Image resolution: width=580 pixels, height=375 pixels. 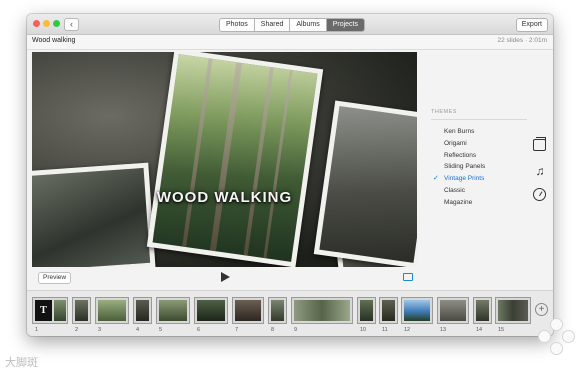 What do you see at coordinates (273, 25) in the screenshot?
I see `tab-shared: Shared` at bounding box center [273, 25].